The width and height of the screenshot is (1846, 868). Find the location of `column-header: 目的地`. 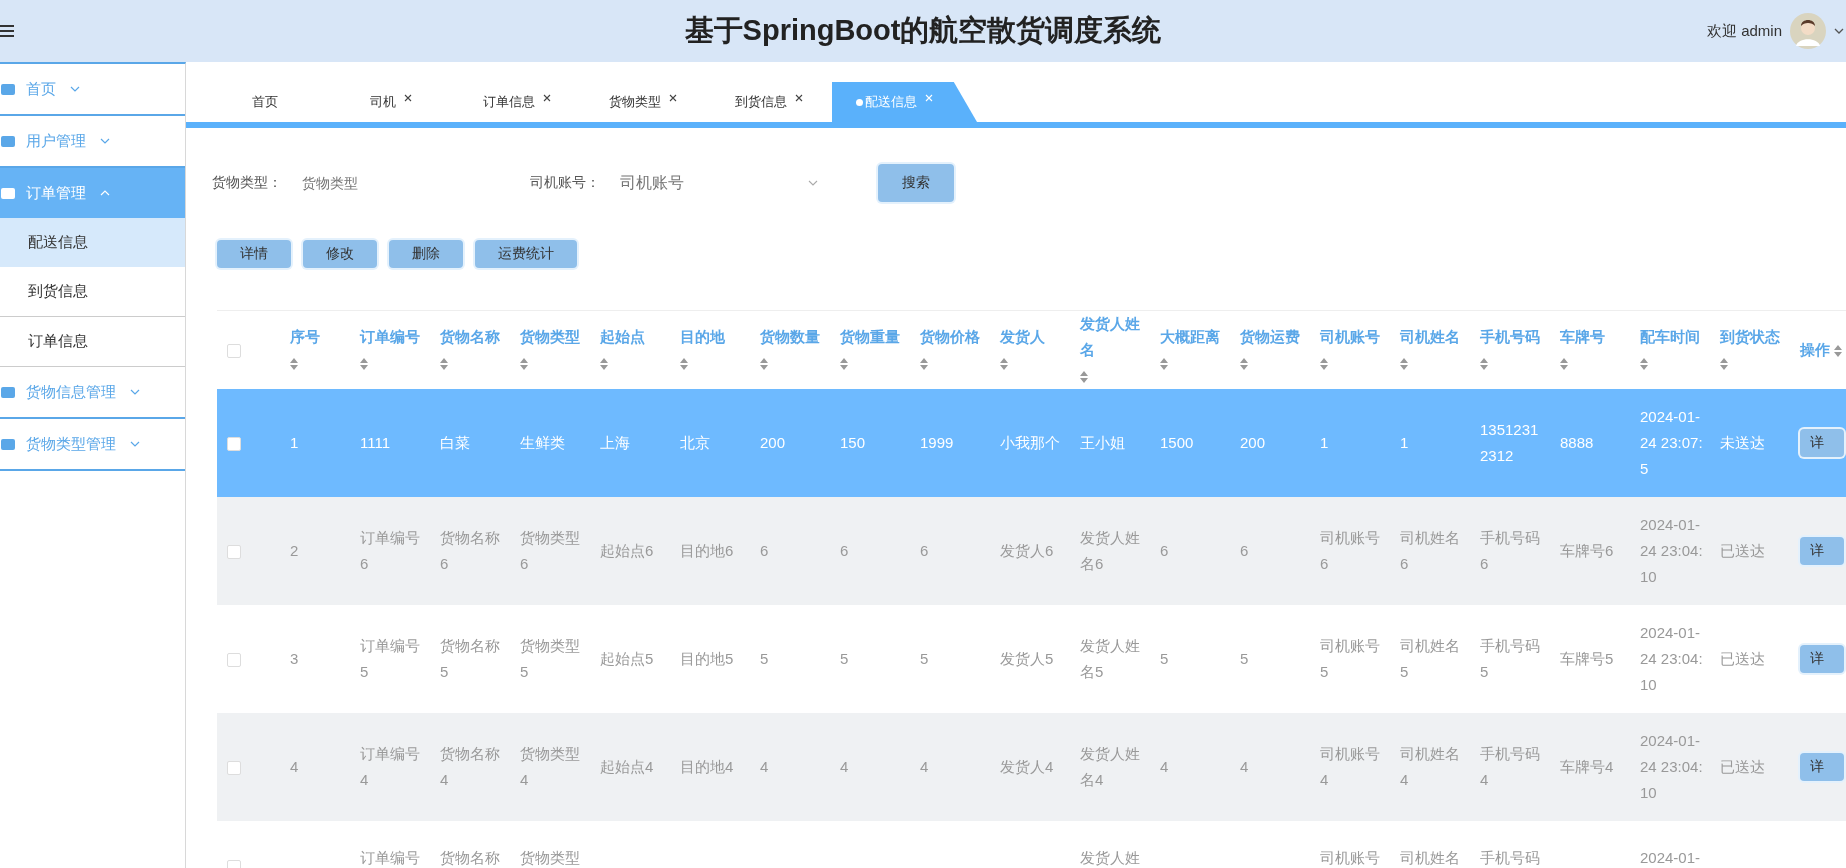

column-header: 目的地 is located at coordinates (712, 337).